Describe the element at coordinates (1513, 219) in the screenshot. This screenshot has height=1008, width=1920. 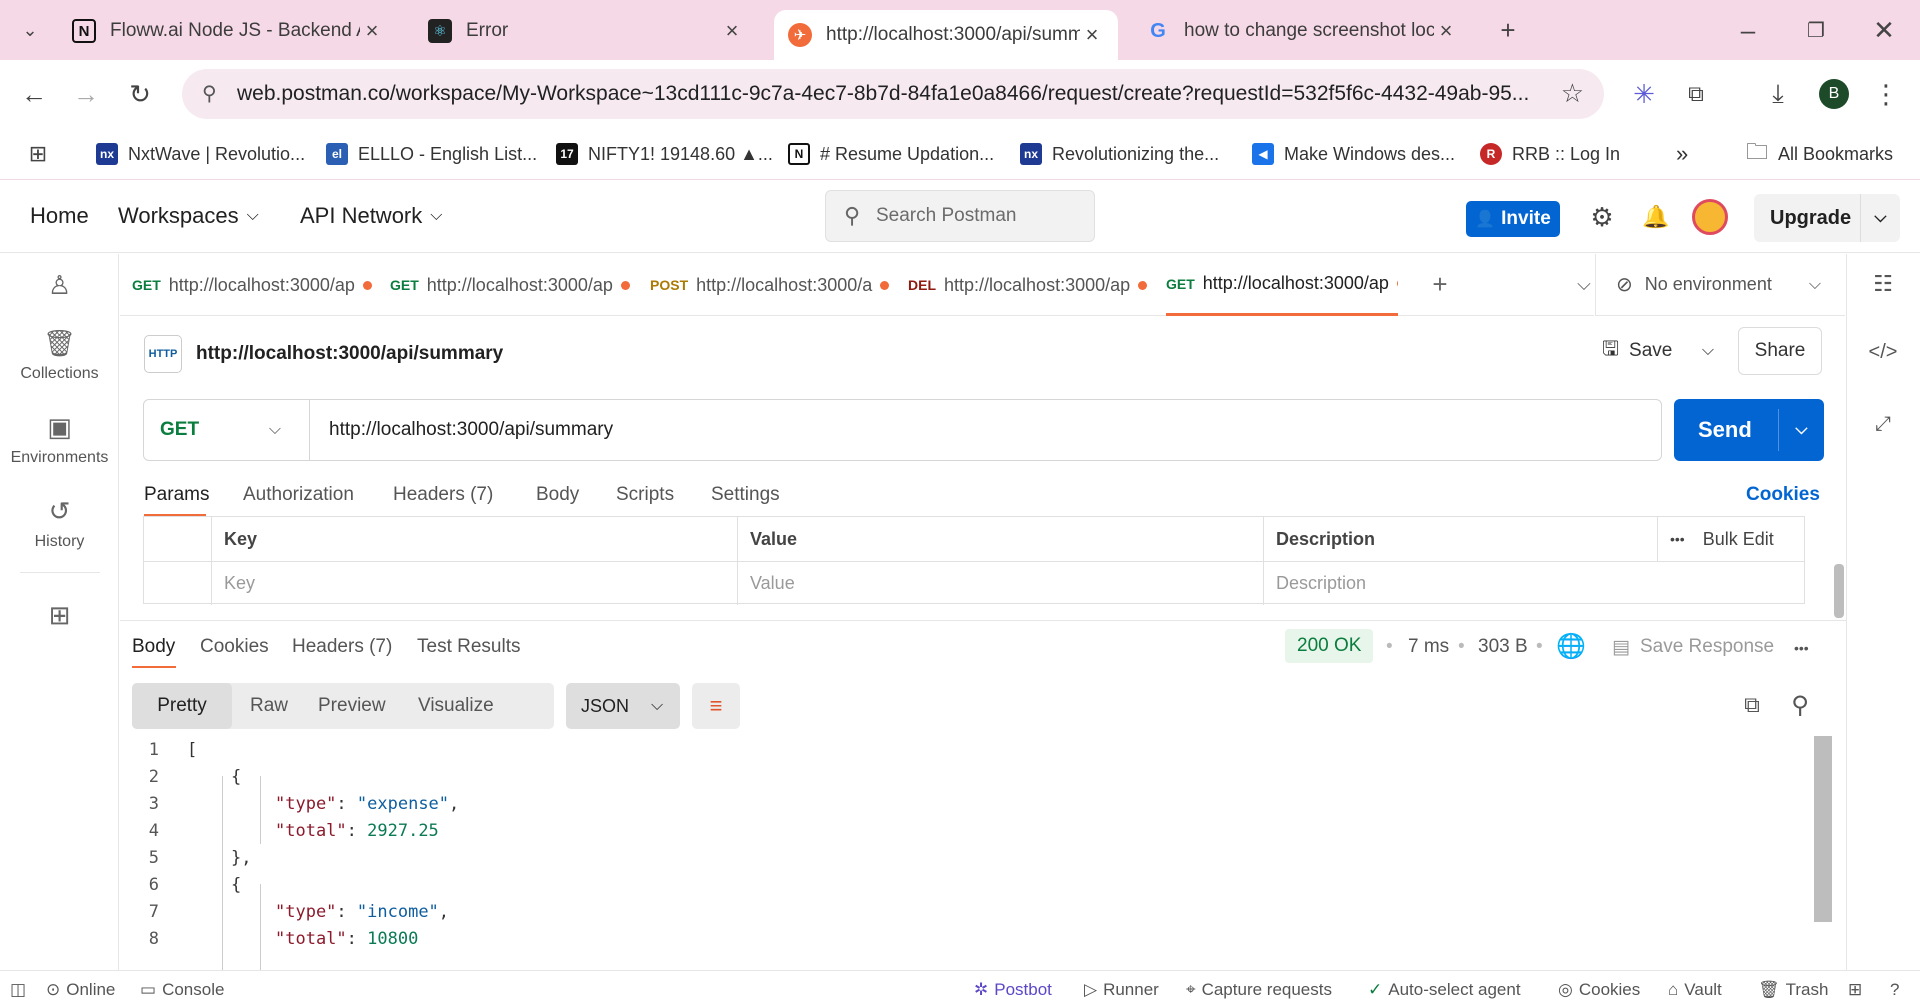
I see `invite-button: 👤 Invite` at that location.